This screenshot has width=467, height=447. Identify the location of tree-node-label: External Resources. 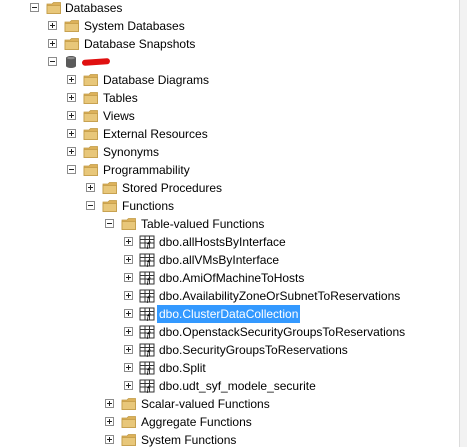
(155, 134).